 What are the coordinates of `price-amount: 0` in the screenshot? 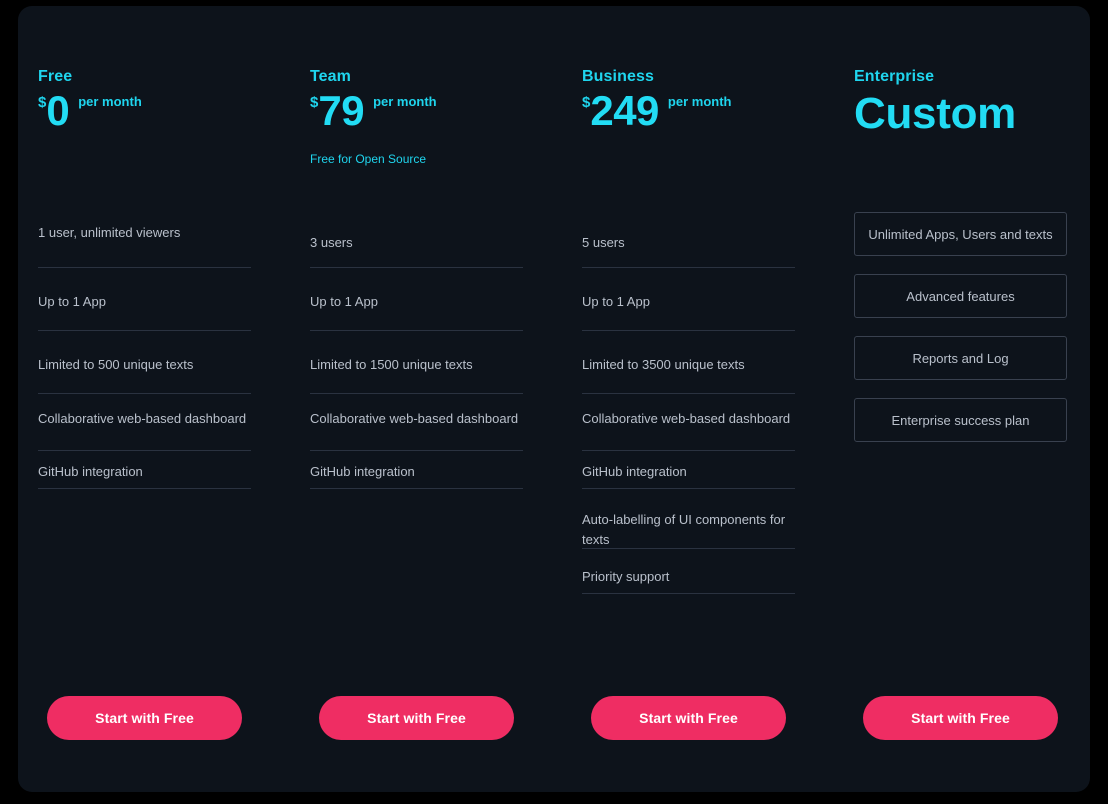 It's located at (58, 110).